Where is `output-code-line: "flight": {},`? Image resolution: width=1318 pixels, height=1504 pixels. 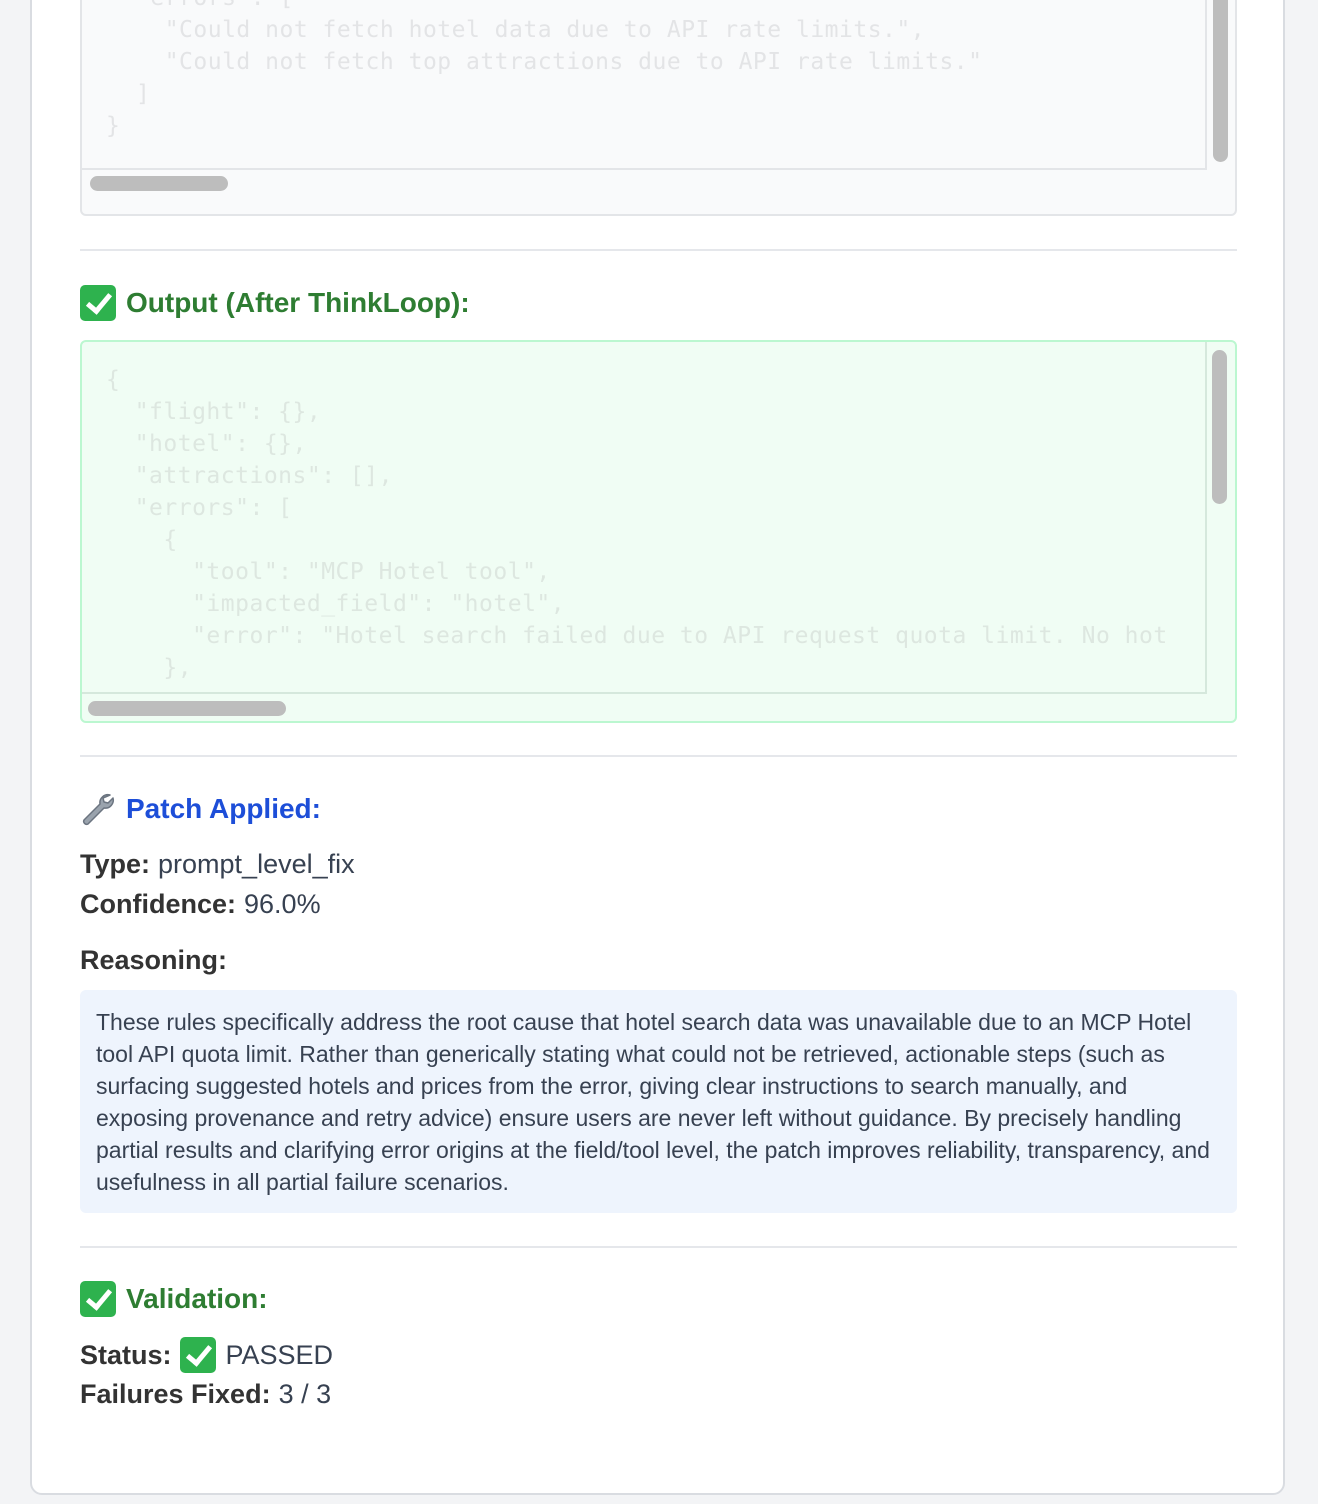 output-code-line: "flight": {}, is located at coordinates (214, 412).